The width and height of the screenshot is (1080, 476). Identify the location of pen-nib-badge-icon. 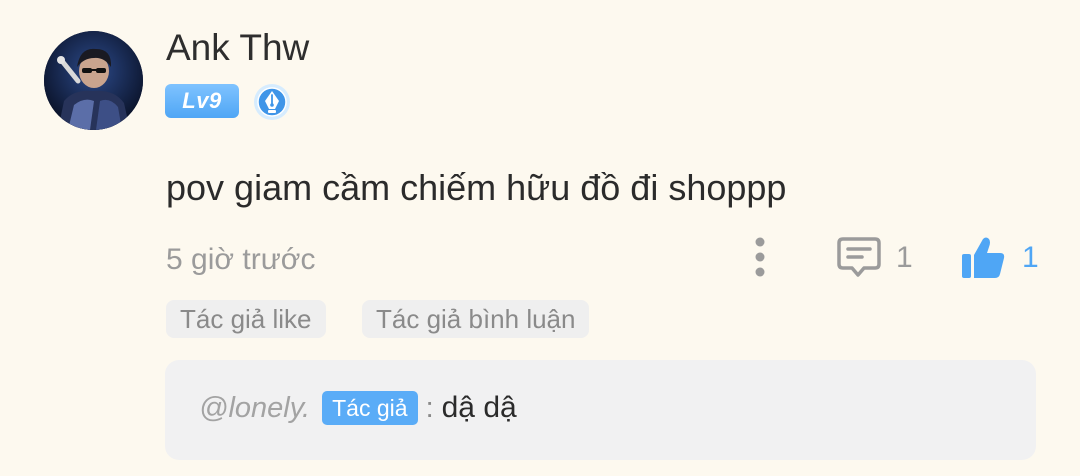
(272, 102).